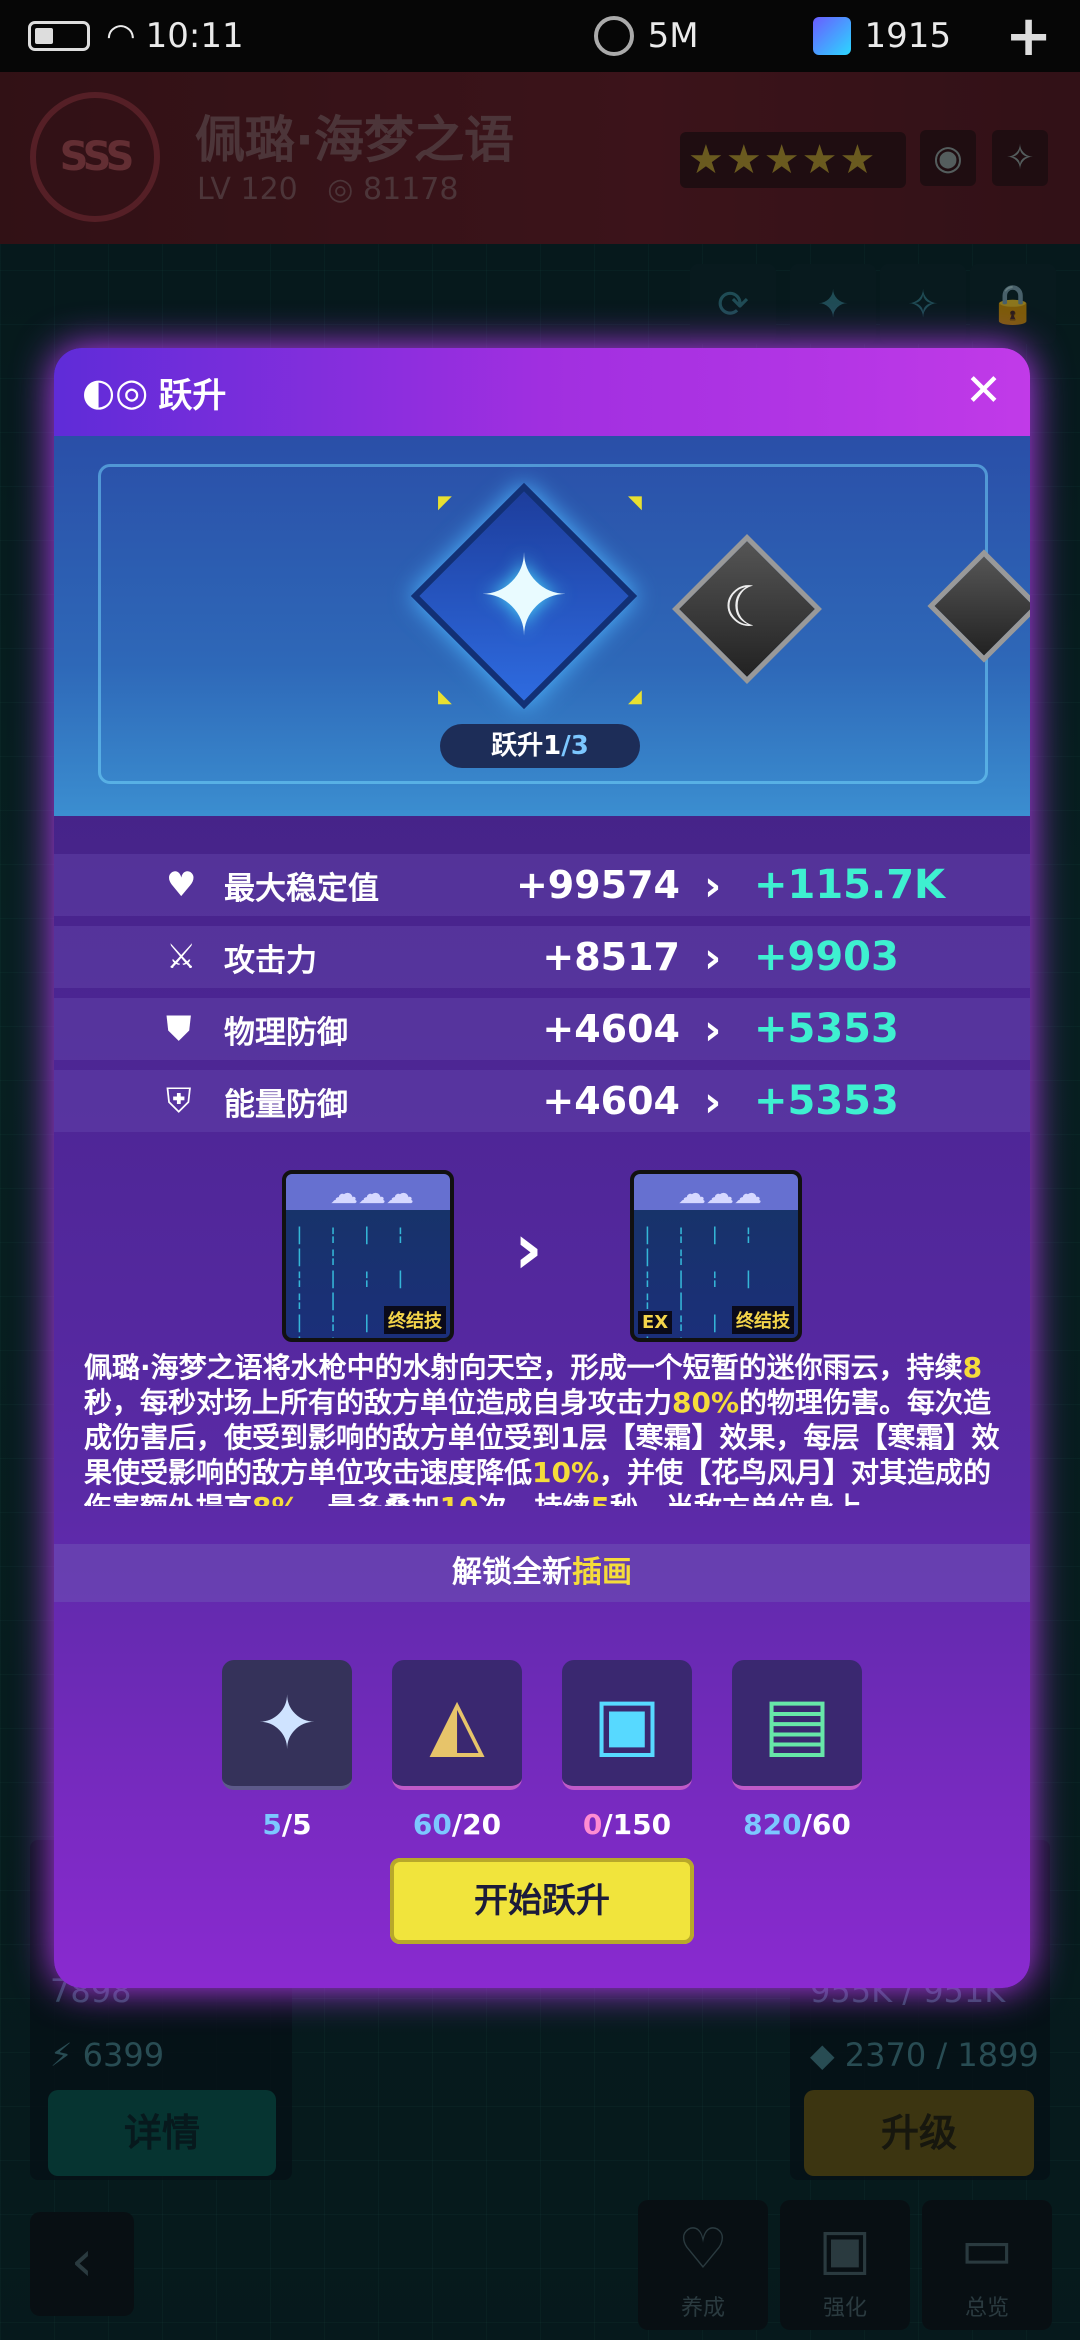  I want to click on material-need: /5, so click(296, 1824).